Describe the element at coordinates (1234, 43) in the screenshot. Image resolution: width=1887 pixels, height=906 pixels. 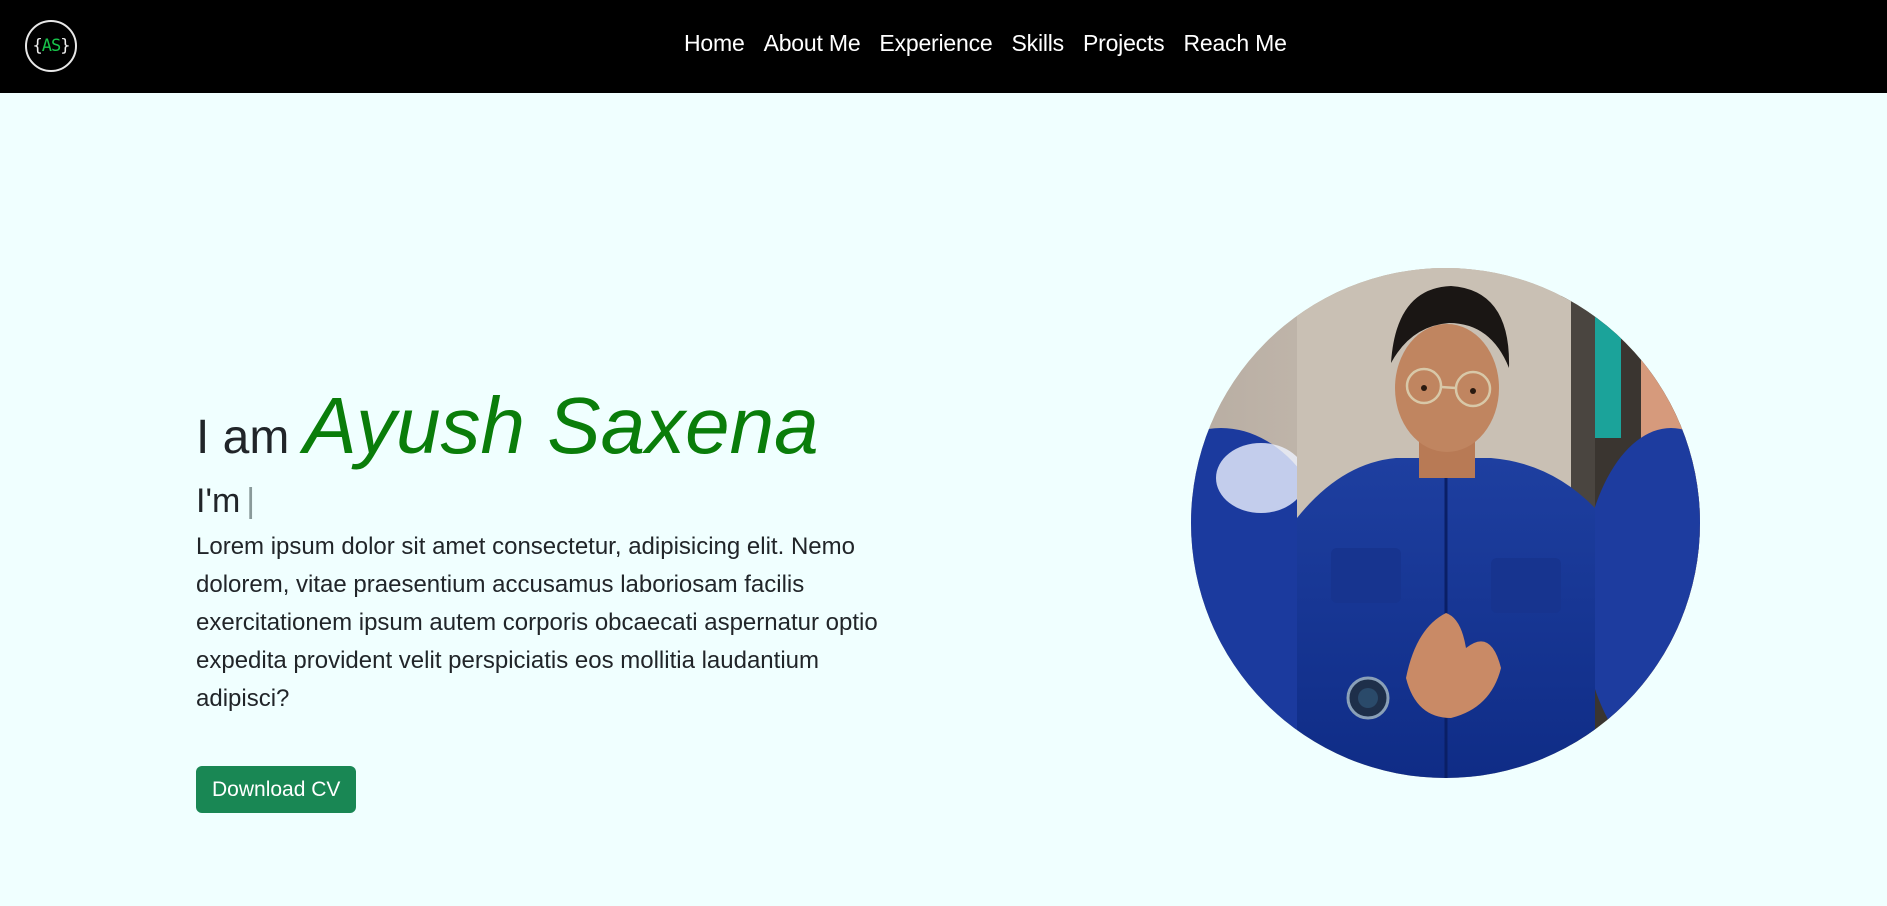
I see `nav-reach-me: Reach Me` at that location.